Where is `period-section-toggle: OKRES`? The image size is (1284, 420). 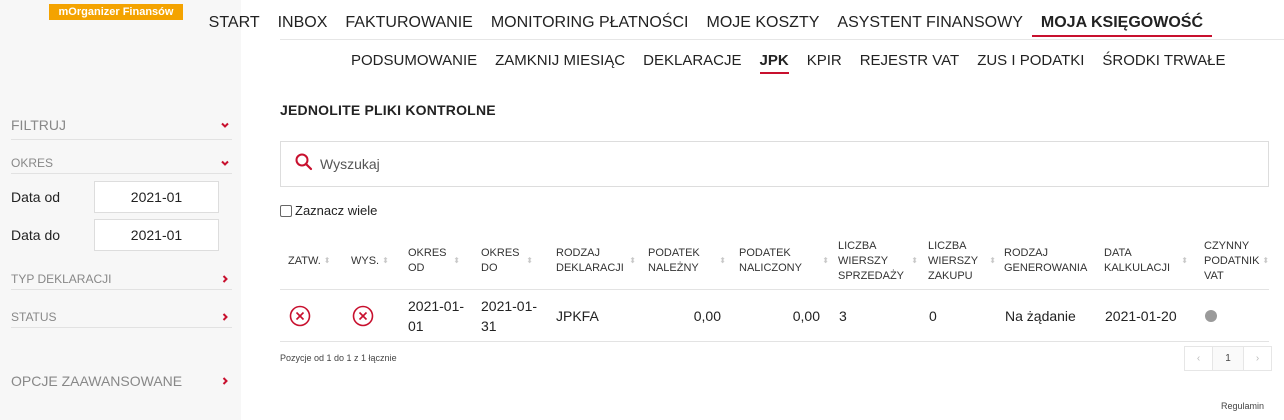
period-section-toggle: OKRES is located at coordinates (121, 163).